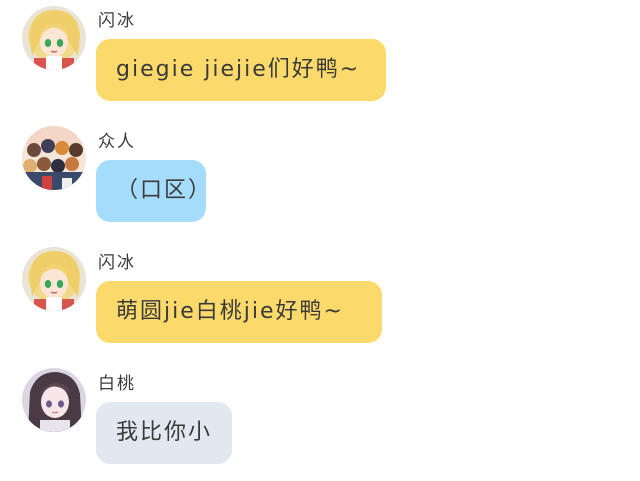  What do you see at coordinates (117, 384) in the screenshot?
I see `sender-name: 白桃` at bounding box center [117, 384].